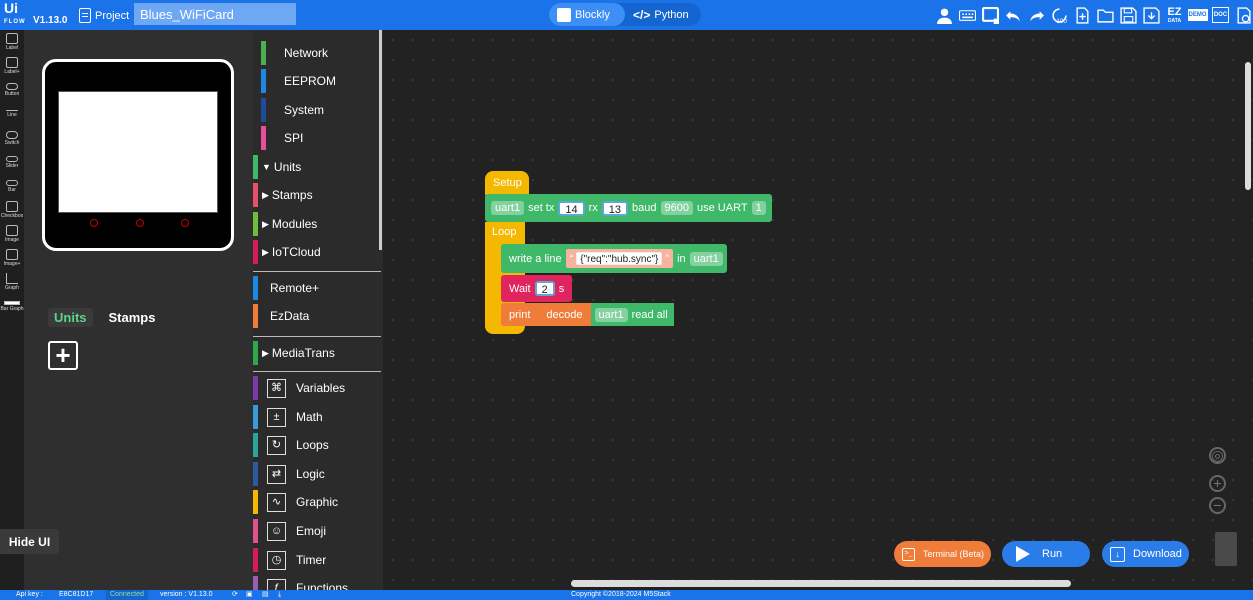 The width and height of the screenshot is (1253, 600). Describe the element at coordinates (587, 314) in the screenshot. I see `print-block: print decode uart1 read all` at that location.